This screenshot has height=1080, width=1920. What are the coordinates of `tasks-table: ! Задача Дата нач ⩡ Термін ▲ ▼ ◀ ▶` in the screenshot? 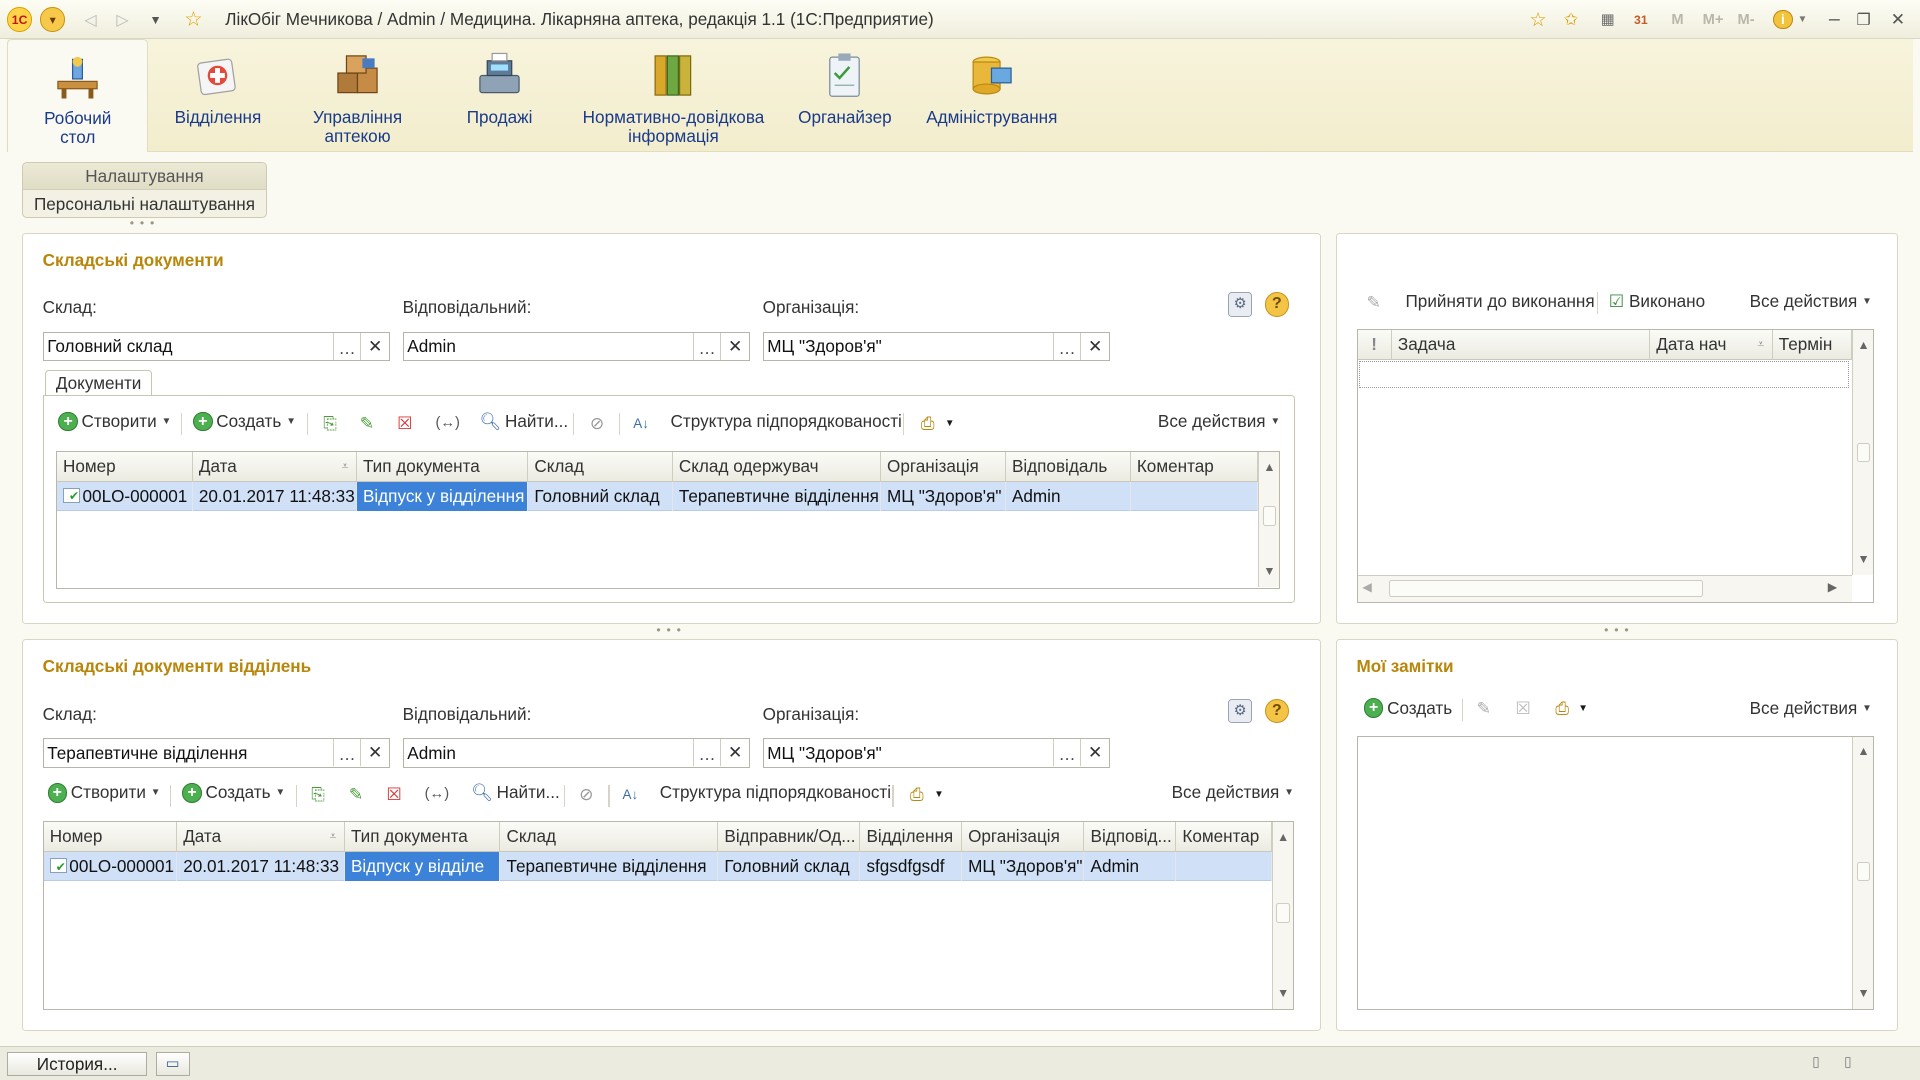 It's located at (1615, 466).